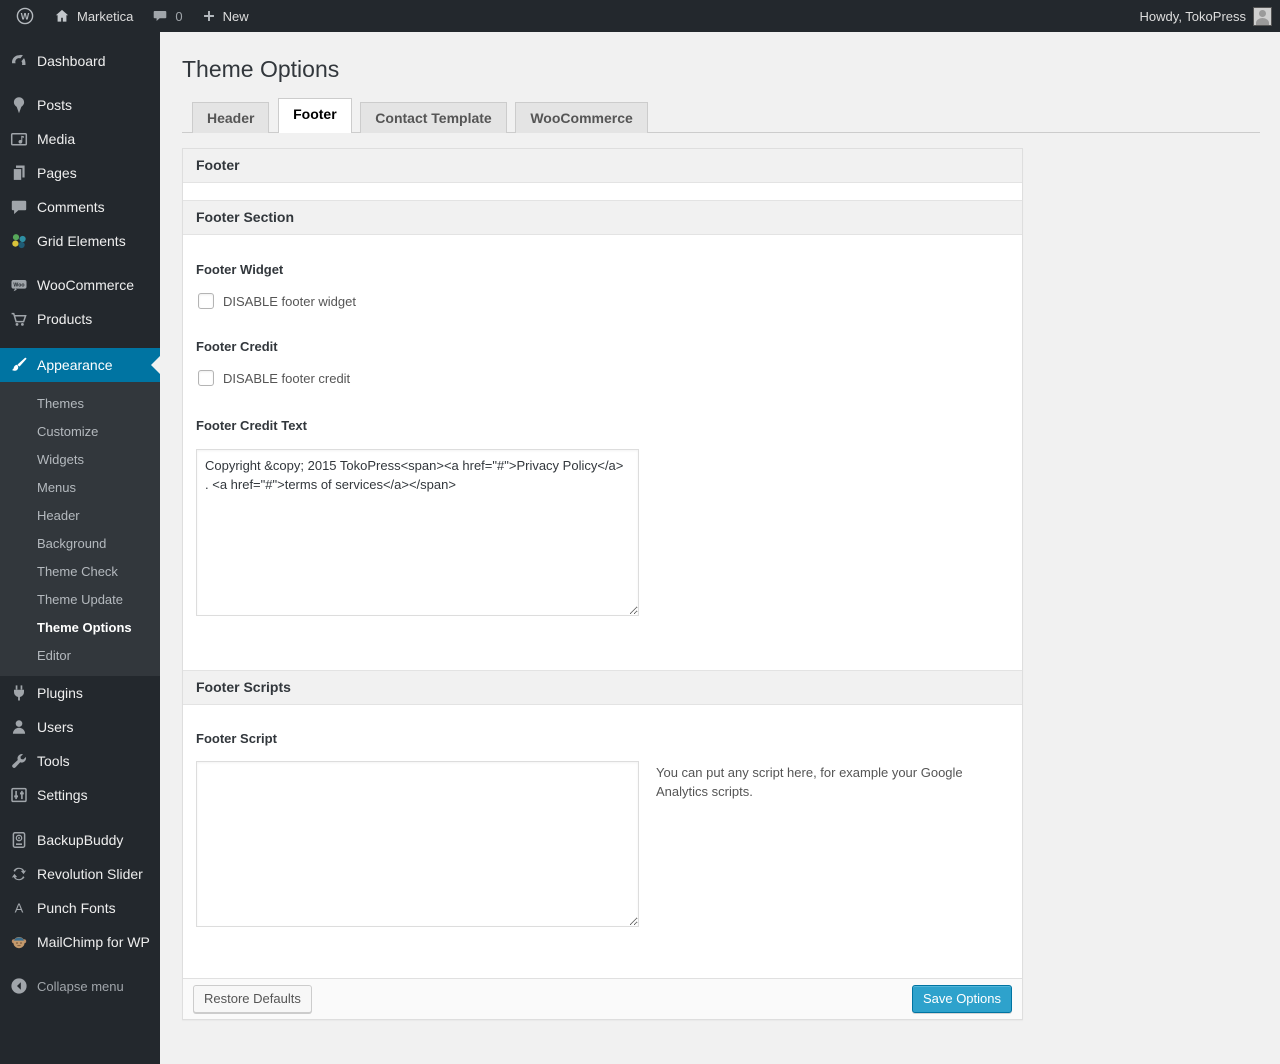  Describe the element at coordinates (80, 840) in the screenshot. I see `sidebar-item-backupbuddy: BackupBuddy` at that location.